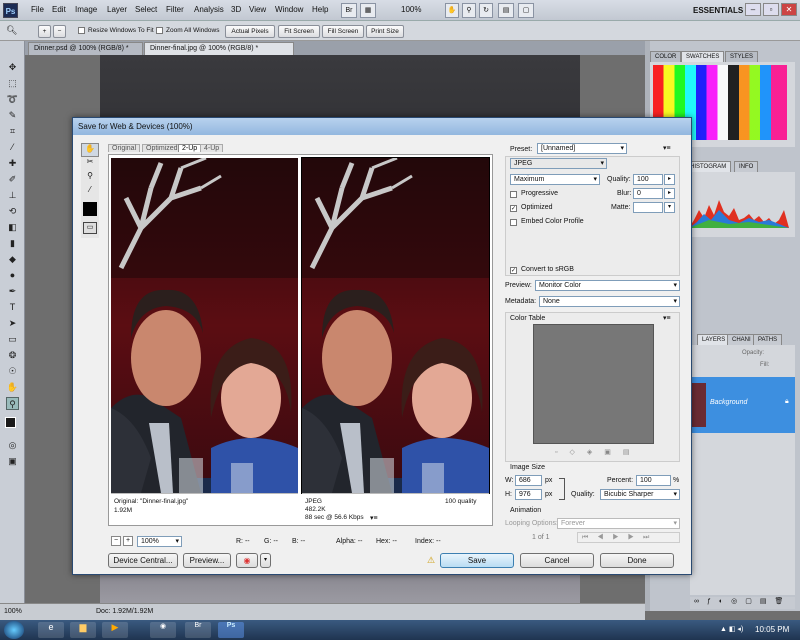 The height and width of the screenshot is (640, 800). What do you see at coordinates (768, 339) in the screenshot?
I see `tab-paths: PATHS` at bounding box center [768, 339].